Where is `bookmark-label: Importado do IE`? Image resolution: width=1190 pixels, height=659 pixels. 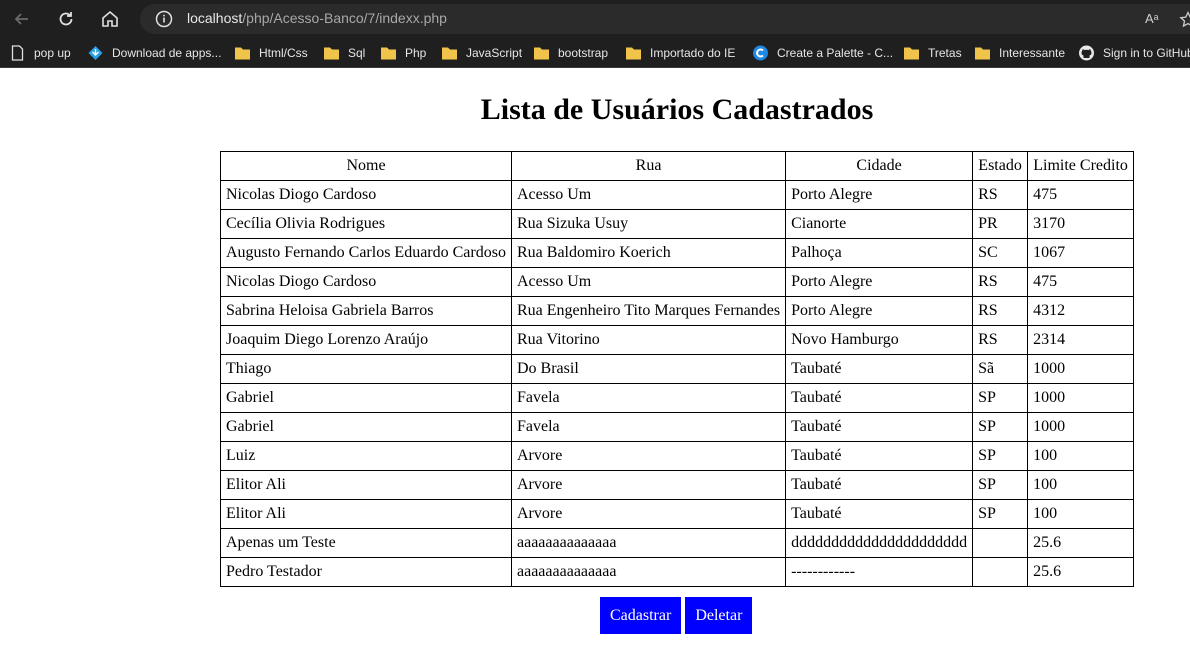
bookmark-label: Importado do IE is located at coordinates (693, 53).